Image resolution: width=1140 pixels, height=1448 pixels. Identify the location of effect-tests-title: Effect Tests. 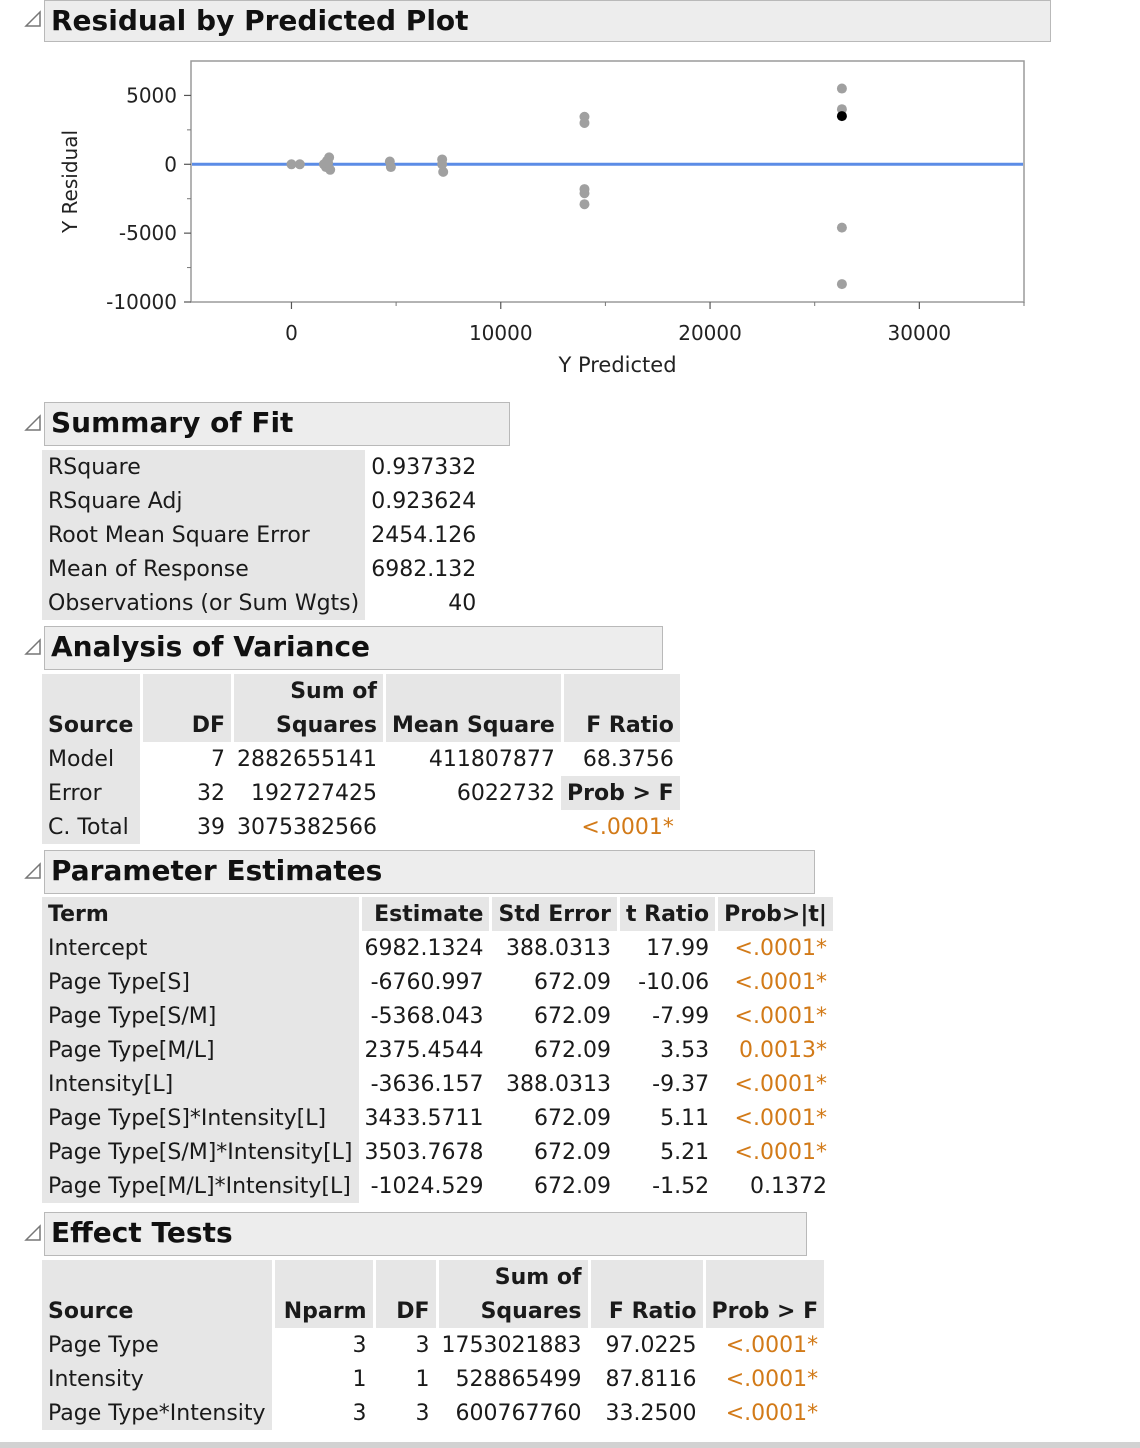
(142, 1232).